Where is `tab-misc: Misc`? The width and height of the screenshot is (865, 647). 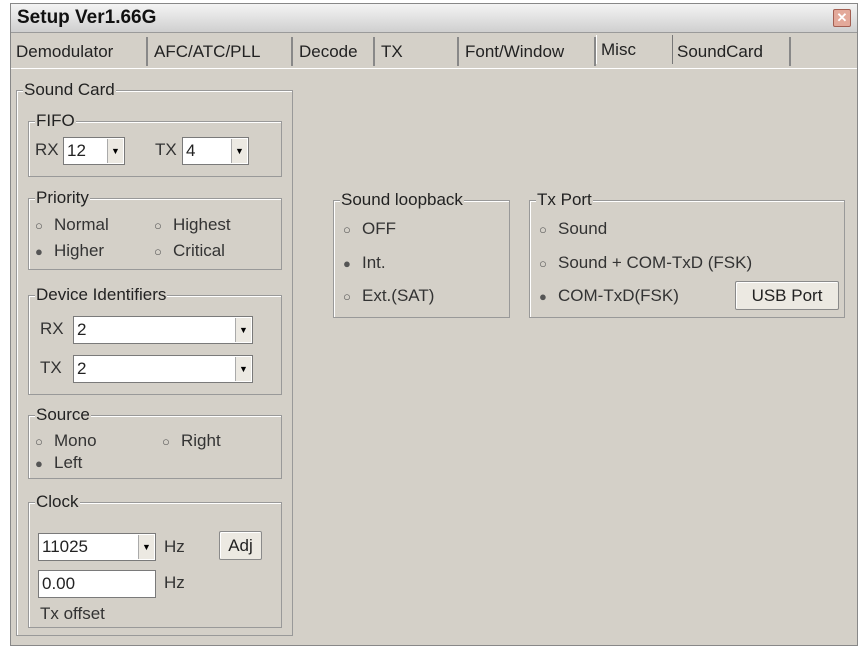 tab-misc: Misc is located at coordinates (634, 49).